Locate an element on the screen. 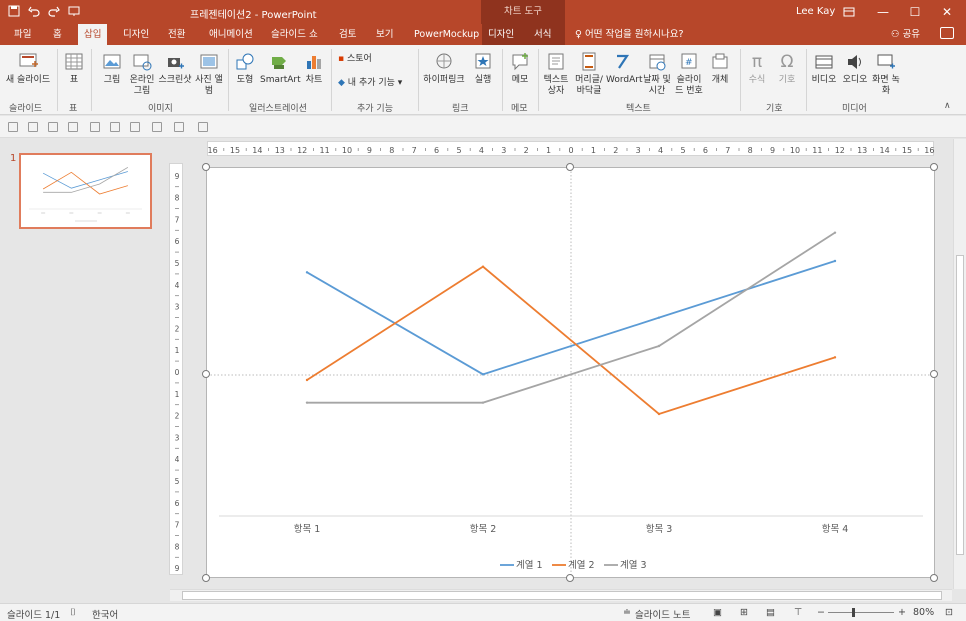 The height and width of the screenshot is (621, 966). online-picture-button: 온라인 그림 is located at coordinates (142, 74).